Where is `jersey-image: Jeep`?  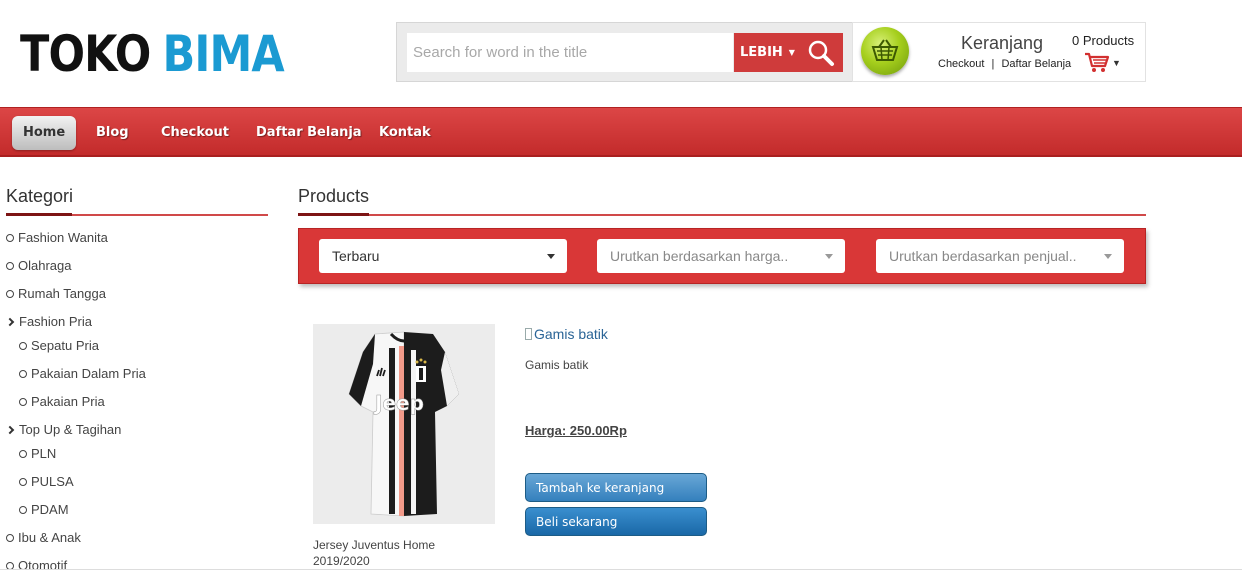 jersey-image: Jeep is located at coordinates (403, 424).